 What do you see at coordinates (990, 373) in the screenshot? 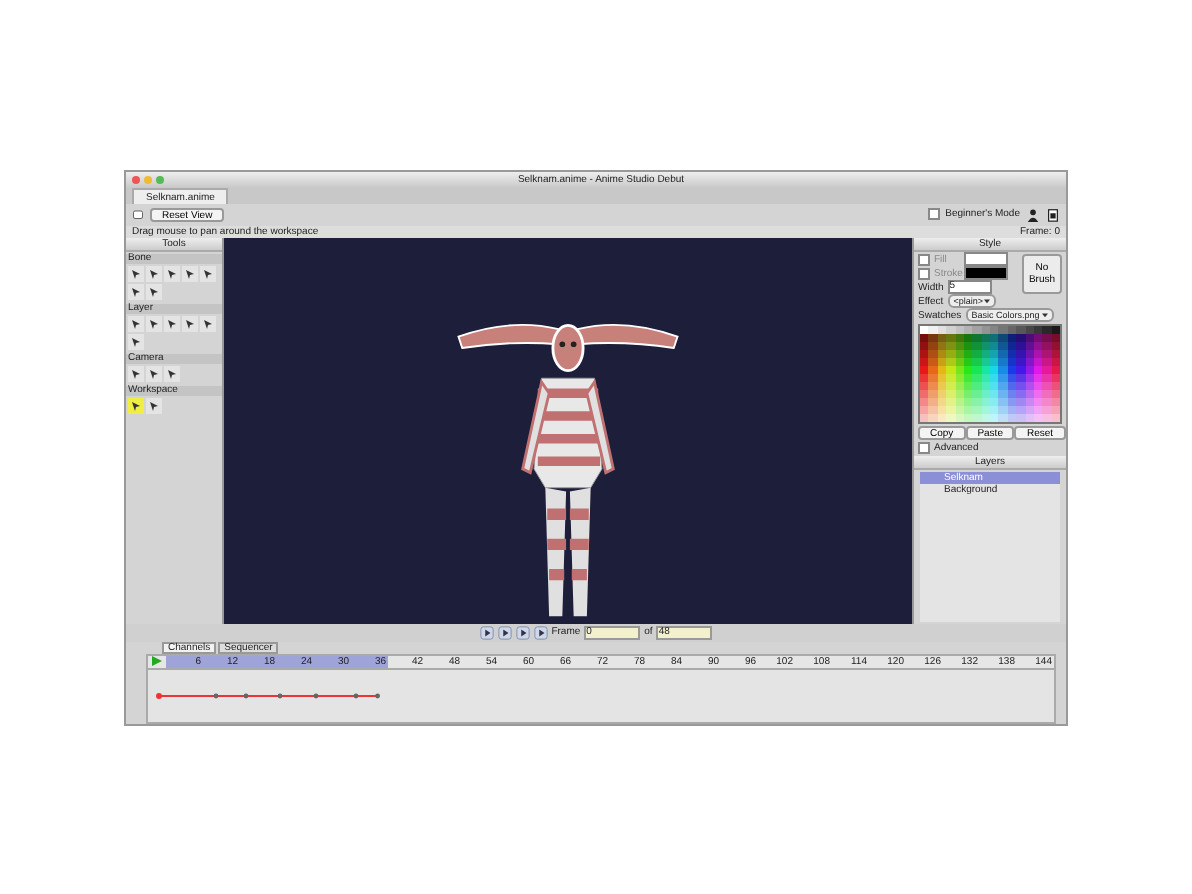
I see `color-palette` at bounding box center [990, 373].